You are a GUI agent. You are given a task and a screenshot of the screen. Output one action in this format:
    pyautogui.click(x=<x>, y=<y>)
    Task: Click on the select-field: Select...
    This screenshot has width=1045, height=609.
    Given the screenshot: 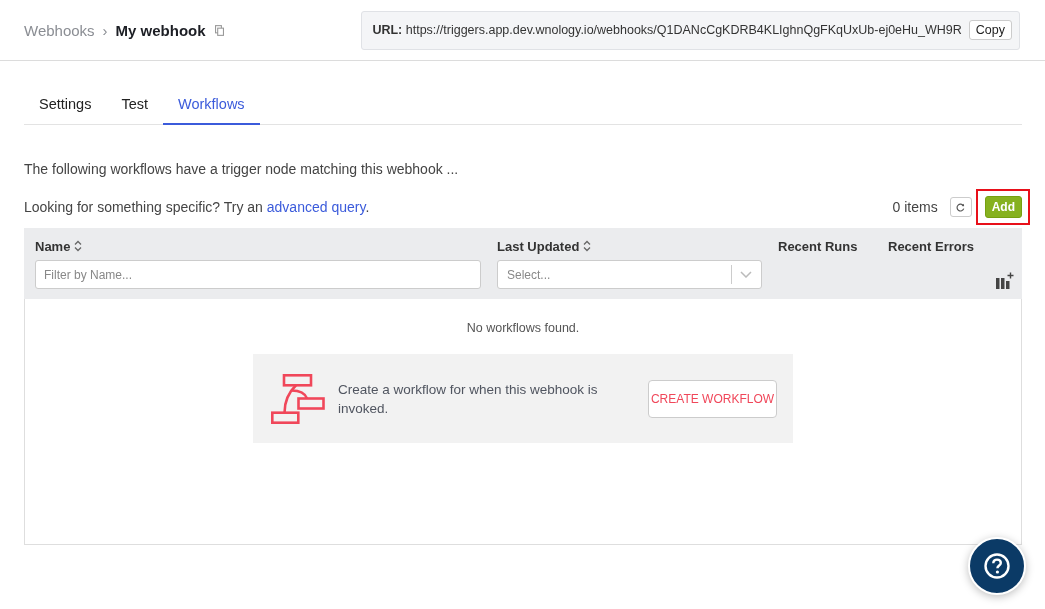 What is the action you would take?
    pyautogui.click(x=629, y=274)
    